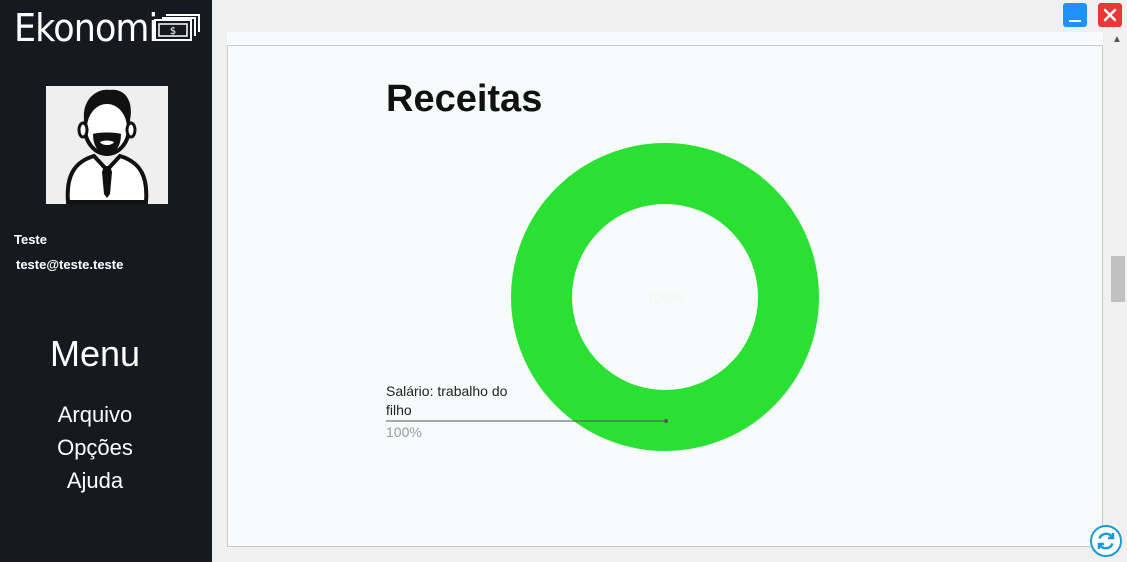 The image size is (1127, 562). I want to click on close-button, so click(1110, 15).